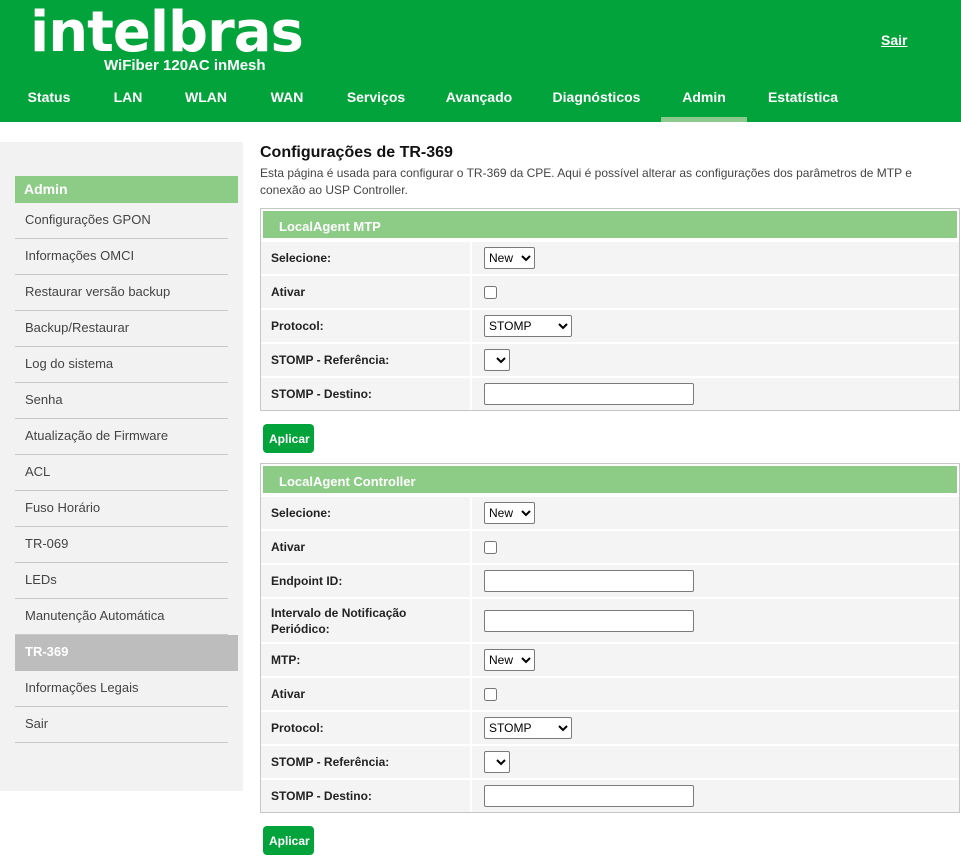 Image resolution: width=961 pixels, height=858 pixels. What do you see at coordinates (121, 581) in the screenshot?
I see `sidebar-item-leds: LEDs` at bounding box center [121, 581].